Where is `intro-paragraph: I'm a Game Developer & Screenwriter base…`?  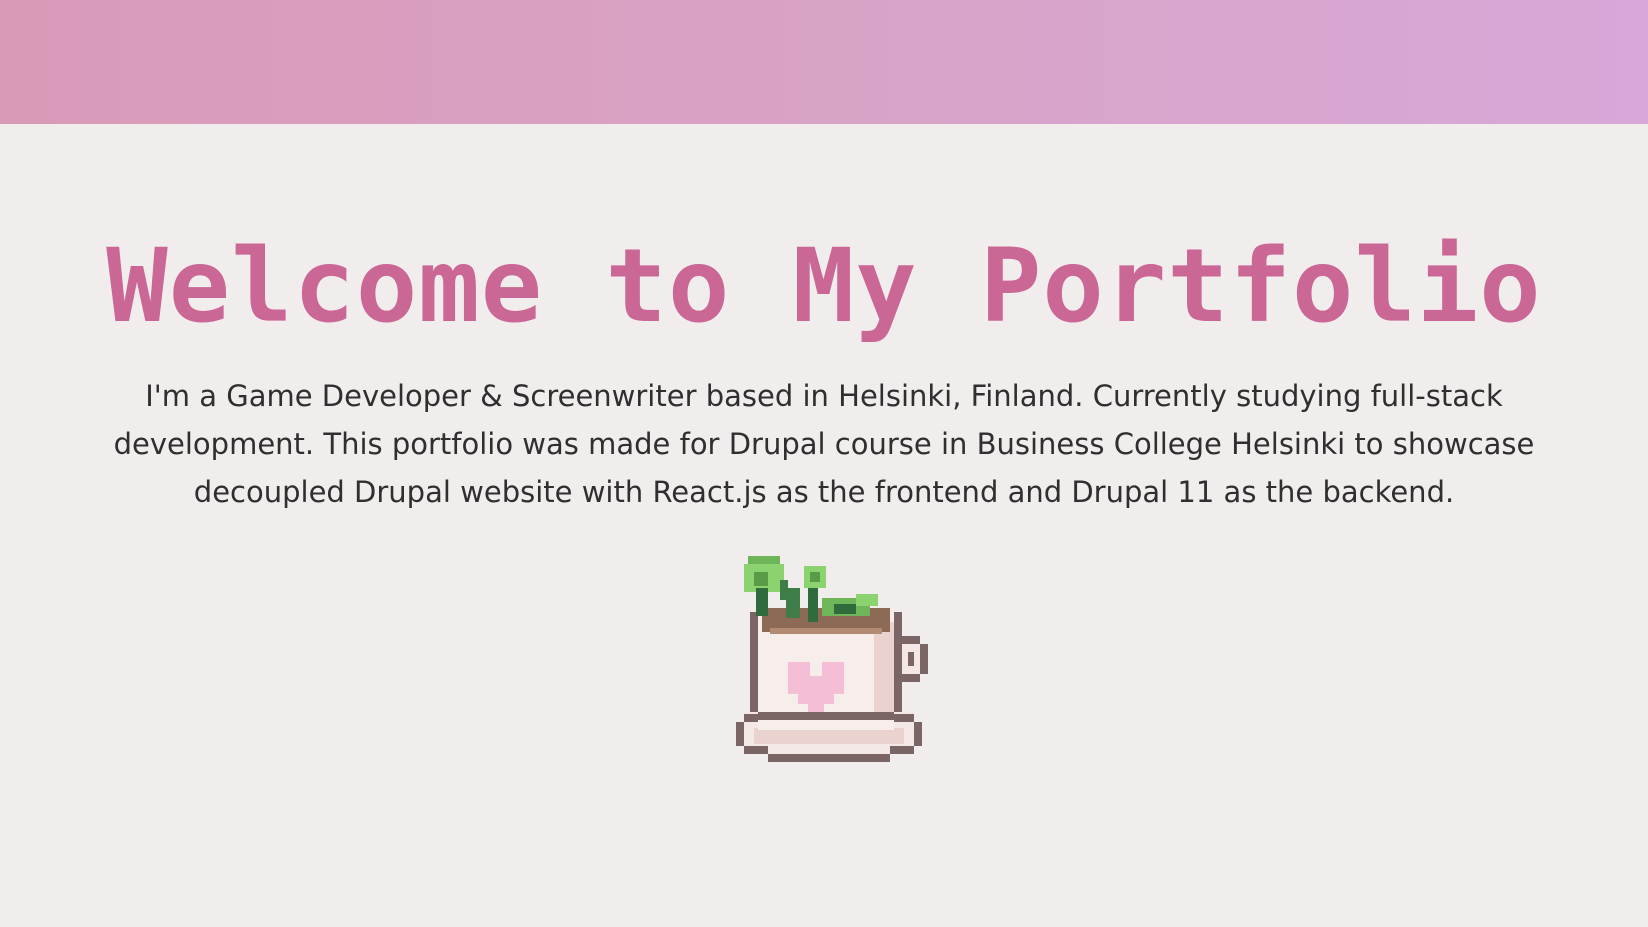 intro-paragraph: I'm a Game Developer & Screenwriter base… is located at coordinates (824, 444).